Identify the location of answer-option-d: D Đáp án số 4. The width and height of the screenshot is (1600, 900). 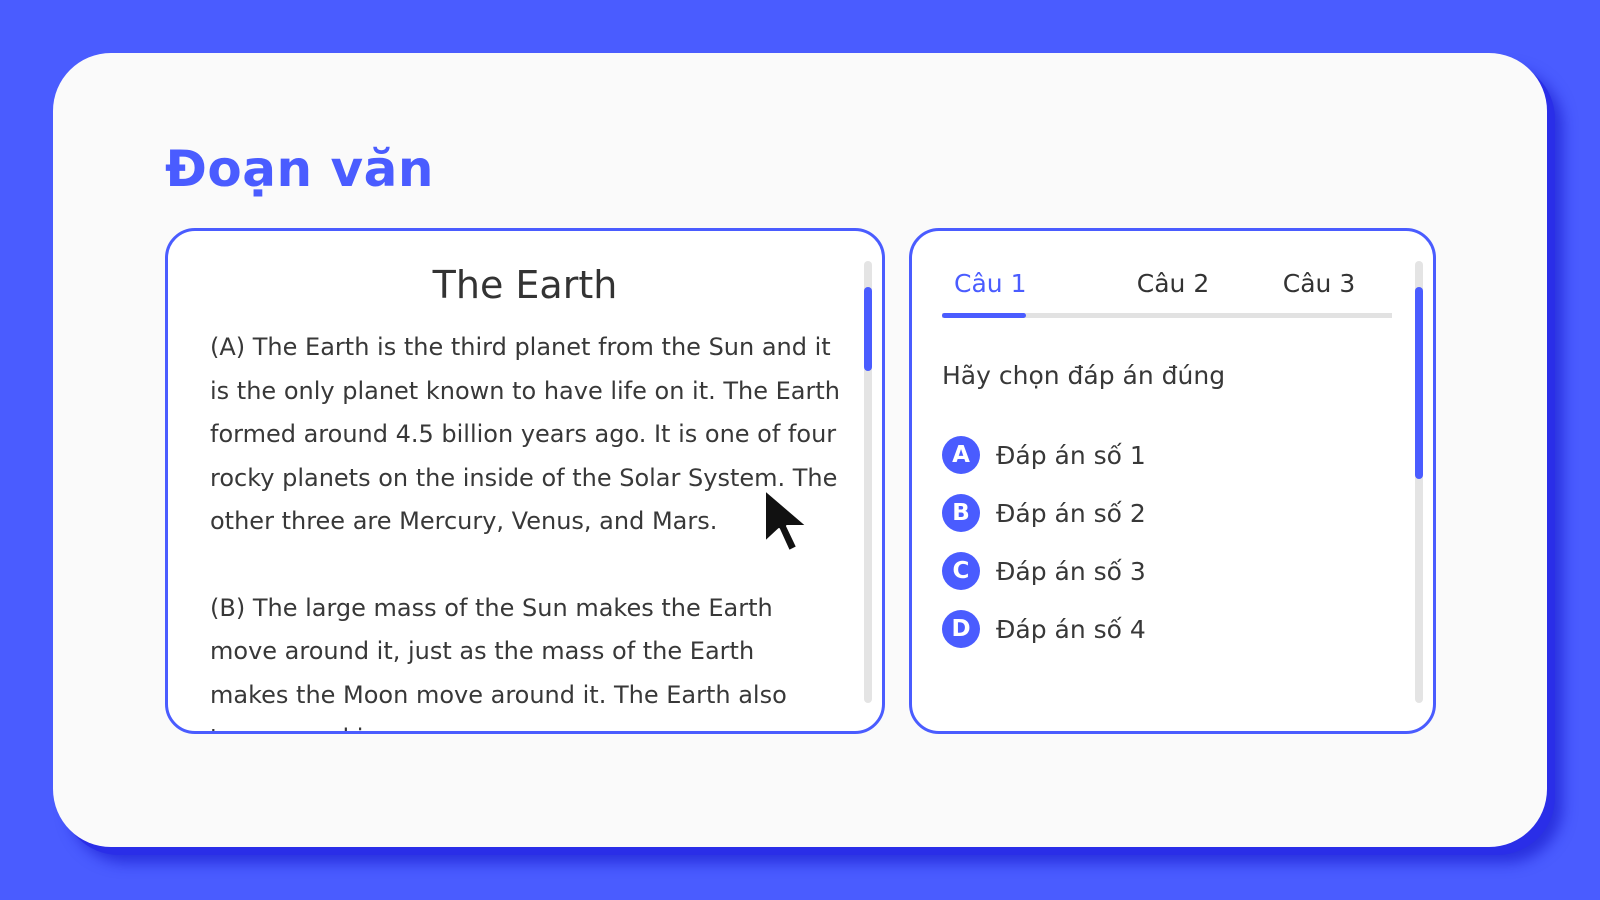
(1044, 629).